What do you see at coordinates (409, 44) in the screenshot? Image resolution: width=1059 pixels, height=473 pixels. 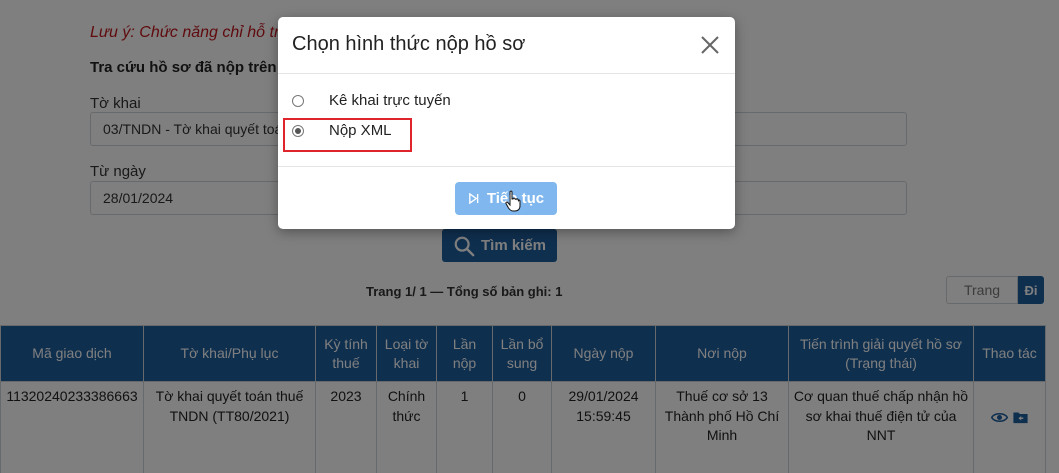 I see `modal-title: Chọn hình thức nộp hồ sơ` at bounding box center [409, 44].